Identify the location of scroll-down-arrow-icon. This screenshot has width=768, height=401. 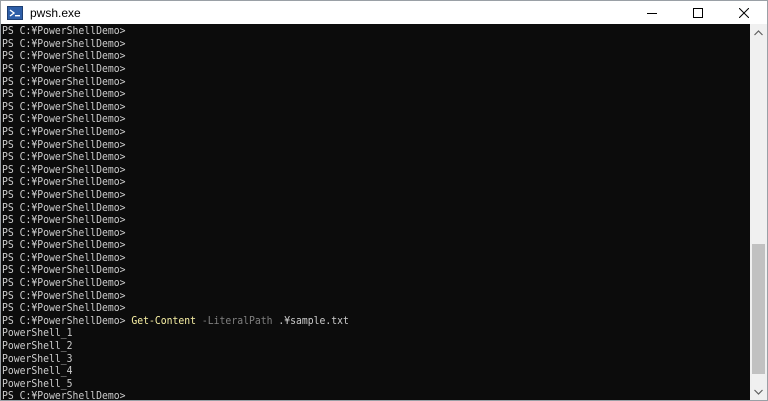
(758, 392).